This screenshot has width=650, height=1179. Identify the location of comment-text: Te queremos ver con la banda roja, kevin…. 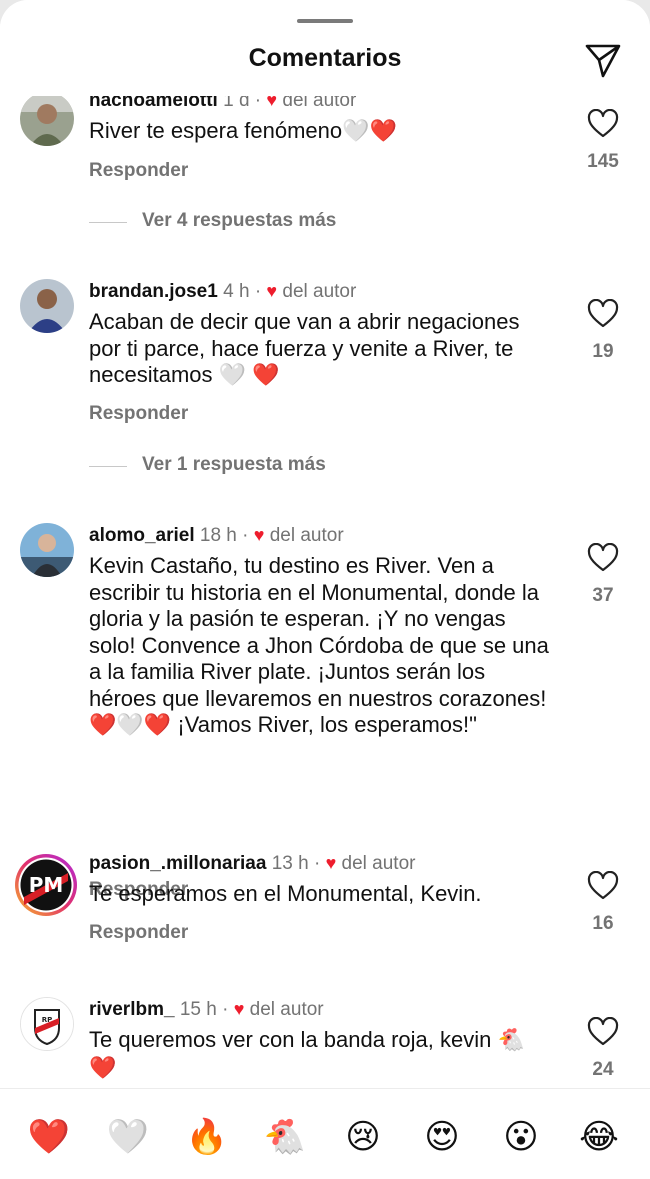
(307, 1054).